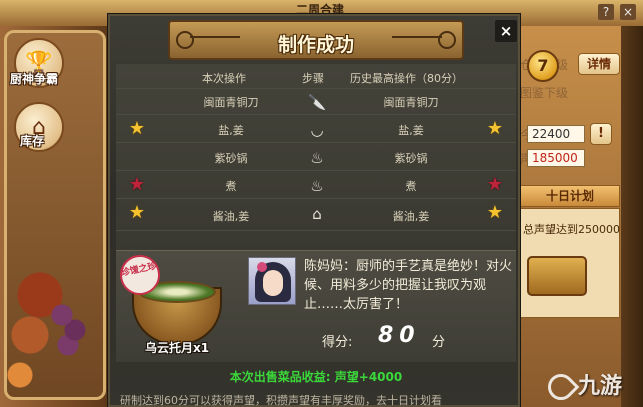  What do you see at coordinates (632, 216) in the screenshot?
I see `right-strip` at bounding box center [632, 216].